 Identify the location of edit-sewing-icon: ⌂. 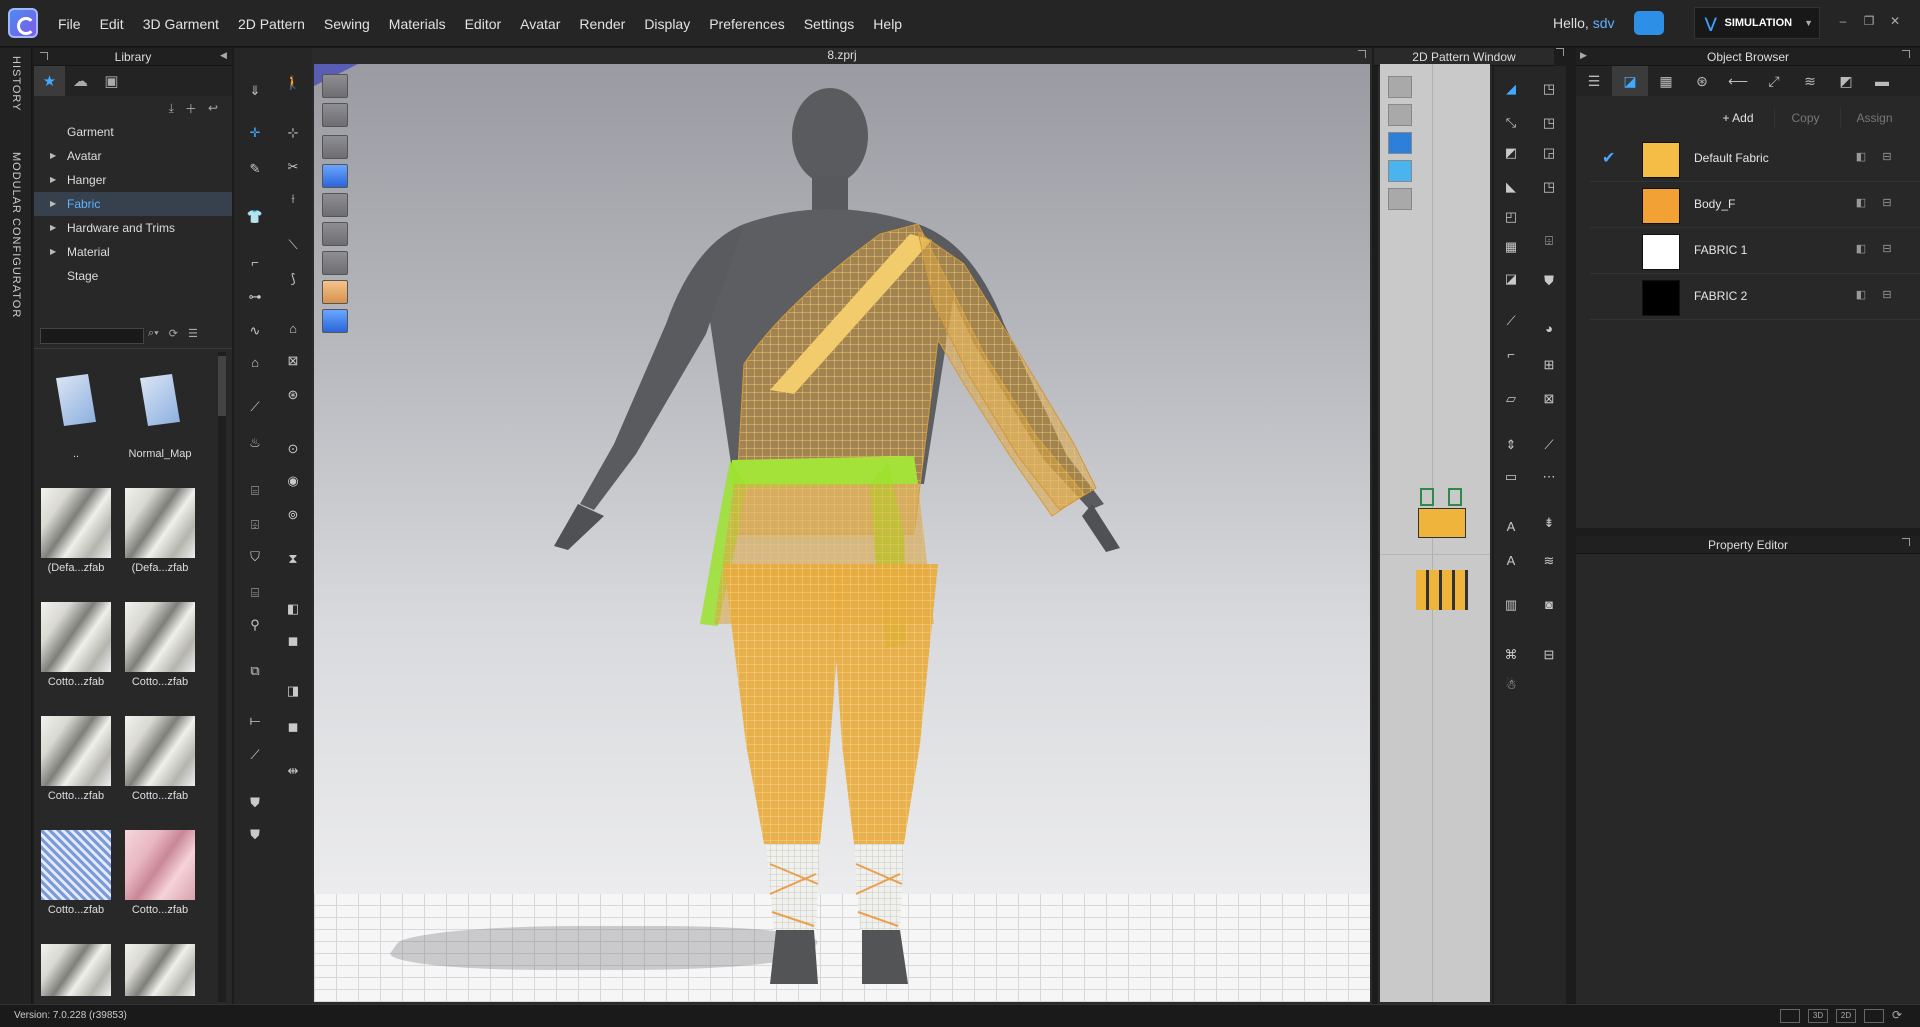
(293, 329).